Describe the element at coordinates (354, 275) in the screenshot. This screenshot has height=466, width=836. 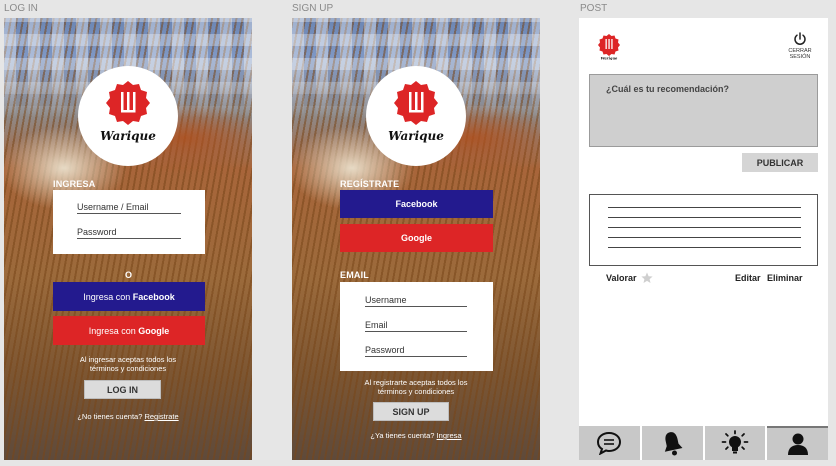
I see `email-section-label: EMAIL` at that location.